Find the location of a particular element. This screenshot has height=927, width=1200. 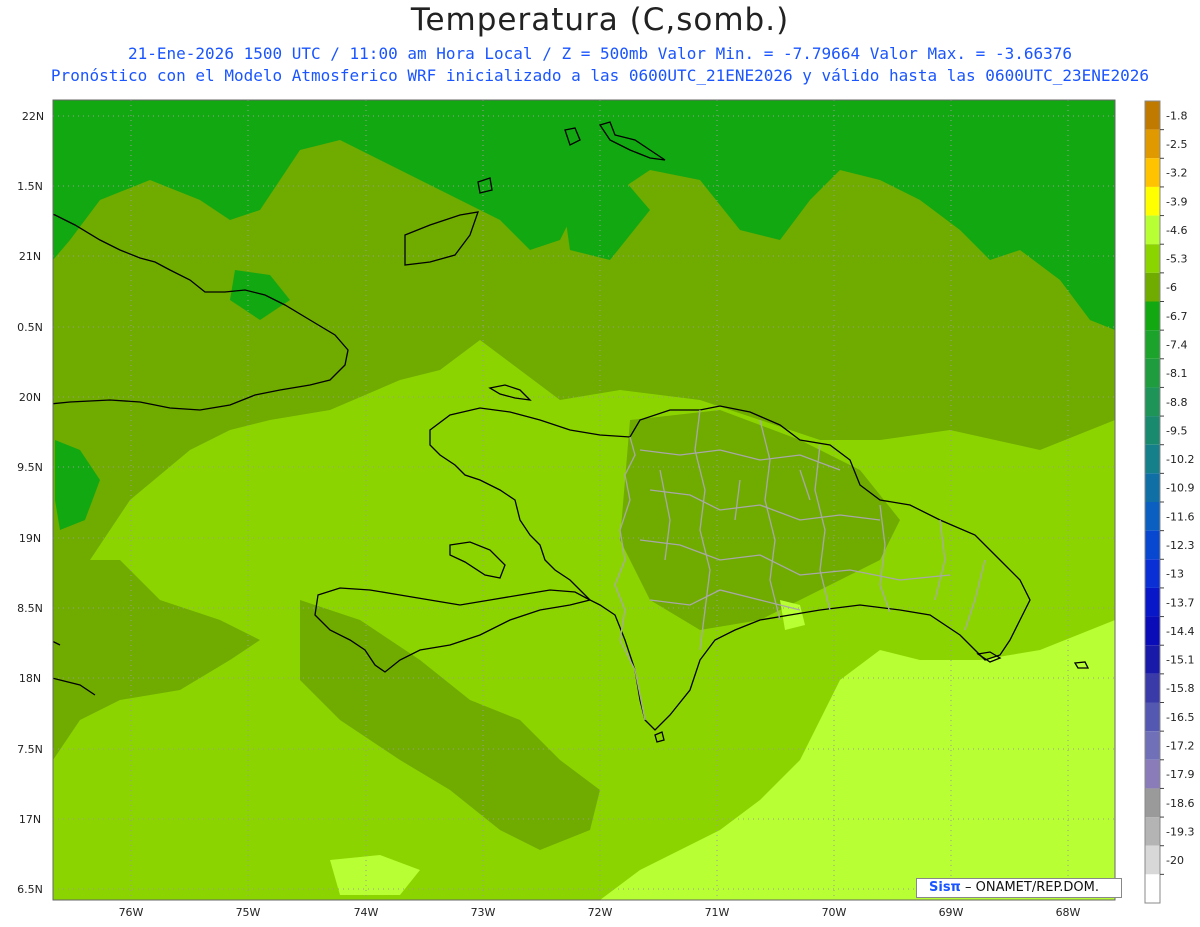

colorbar-label: -2.5 is located at coordinates (1176, 144).